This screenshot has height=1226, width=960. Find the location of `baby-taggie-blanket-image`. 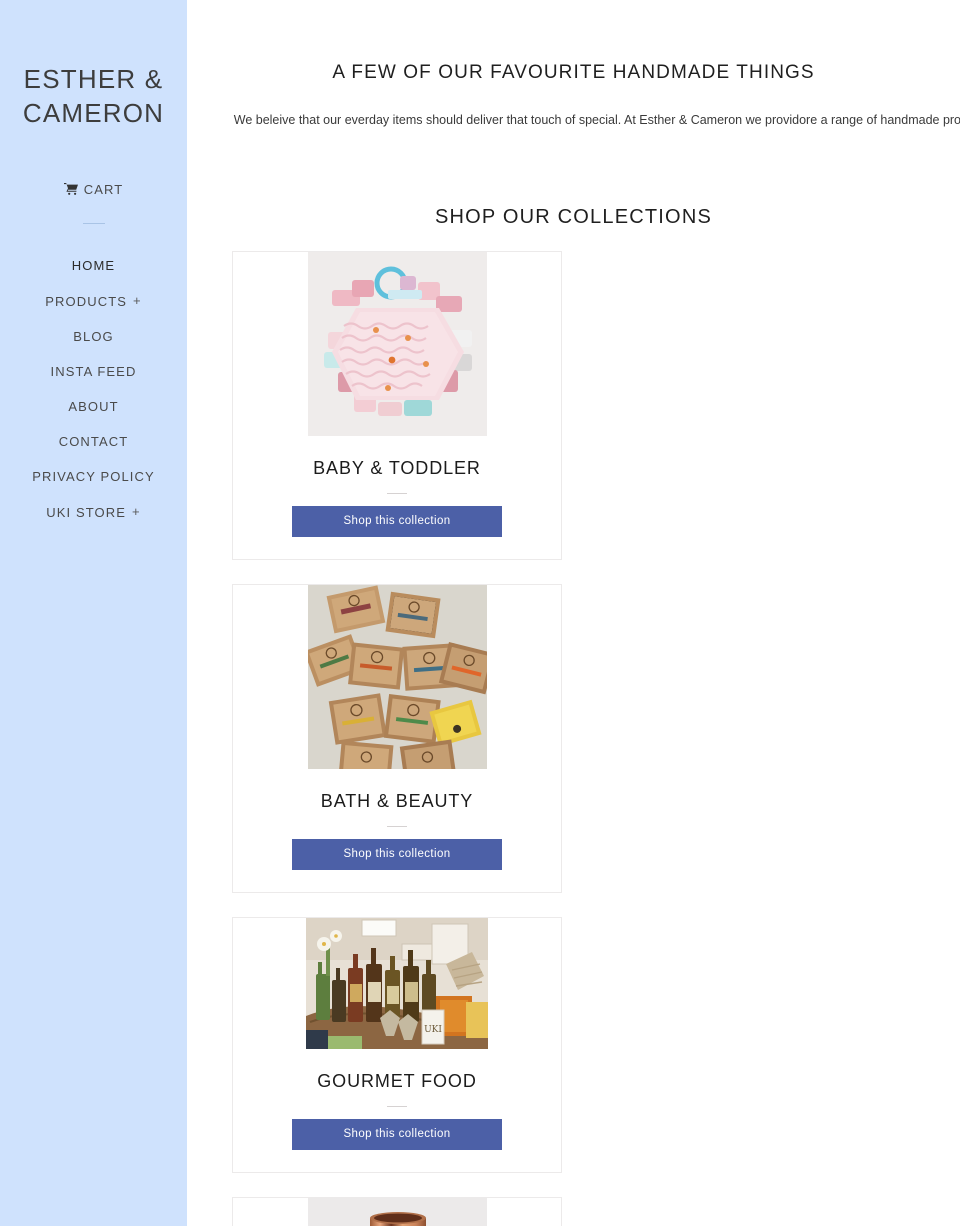

baby-taggie-blanket-image is located at coordinates (397, 344).